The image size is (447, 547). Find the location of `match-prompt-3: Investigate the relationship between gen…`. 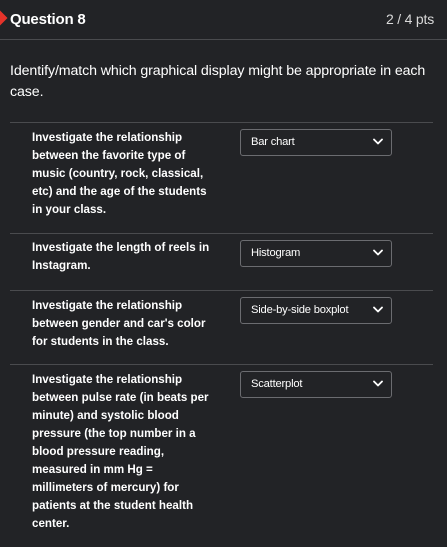

match-prompt-3: Investigate the relationship between gen… is located at coordinates (119, 323).